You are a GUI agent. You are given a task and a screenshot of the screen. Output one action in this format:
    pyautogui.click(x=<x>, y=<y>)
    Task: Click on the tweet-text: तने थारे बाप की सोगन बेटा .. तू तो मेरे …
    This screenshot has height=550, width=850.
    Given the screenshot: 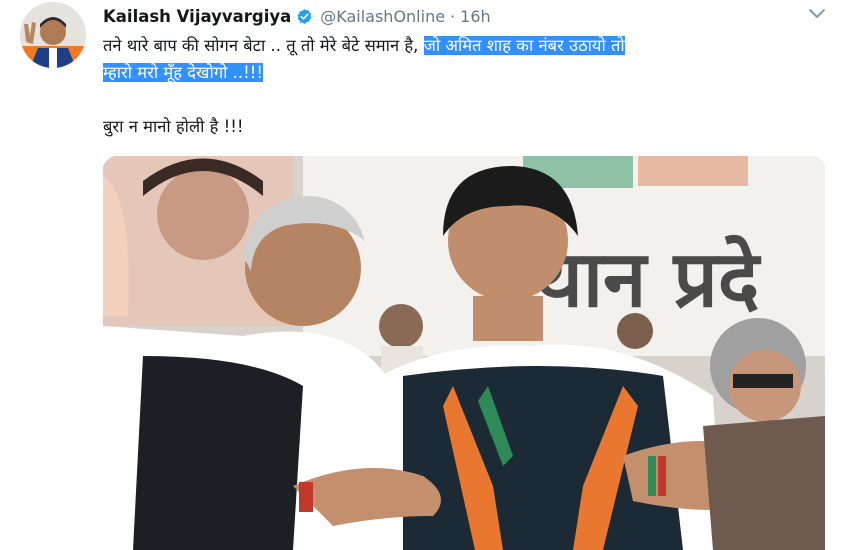 What is the action you would take?
    pyautogui.click(x=463, y=59)
    